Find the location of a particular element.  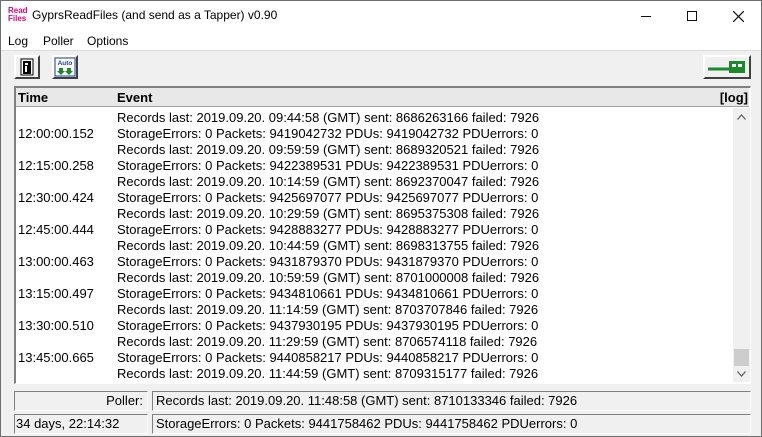

connection-status-icon is located at coordinates (726, 67).